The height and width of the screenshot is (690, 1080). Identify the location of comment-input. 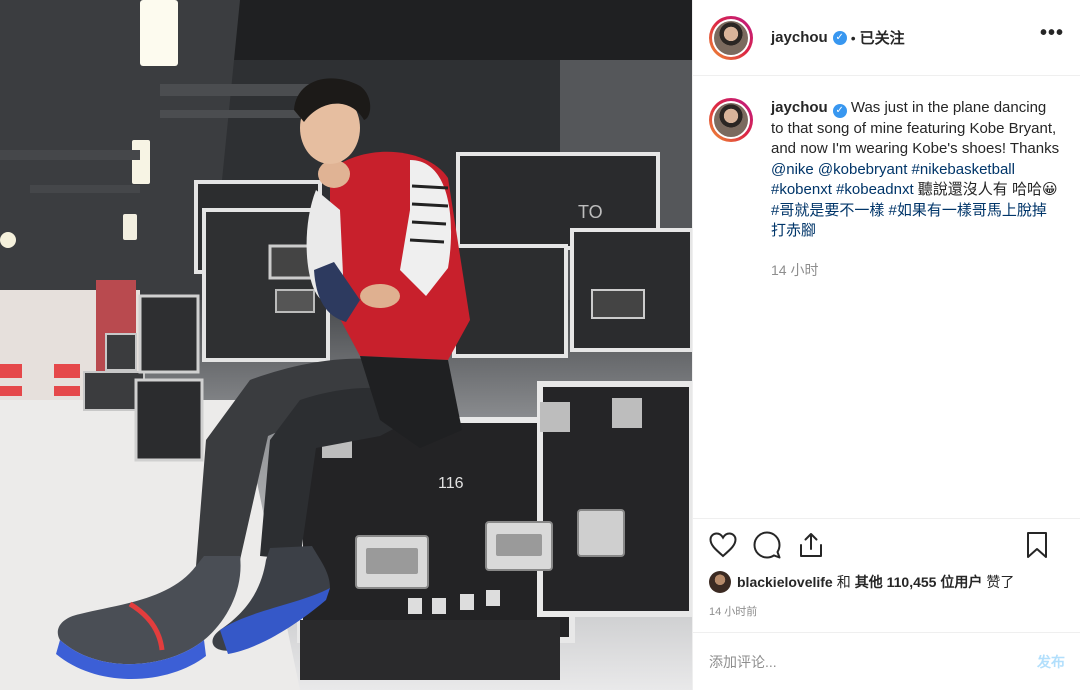
(873, 661).